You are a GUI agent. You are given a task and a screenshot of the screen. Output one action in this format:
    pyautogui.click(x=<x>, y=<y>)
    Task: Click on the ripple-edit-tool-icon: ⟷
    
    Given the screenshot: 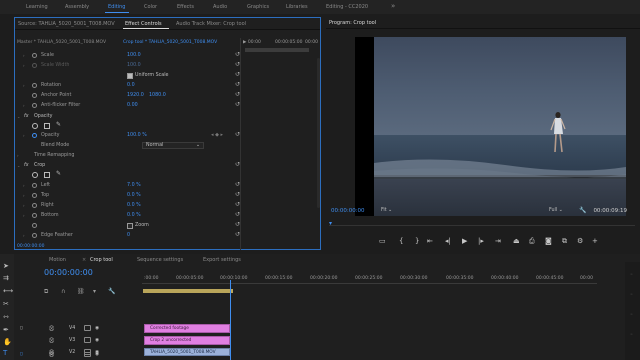 What is the action you would take?
    pyautogui.click(x=8, y=291)
    